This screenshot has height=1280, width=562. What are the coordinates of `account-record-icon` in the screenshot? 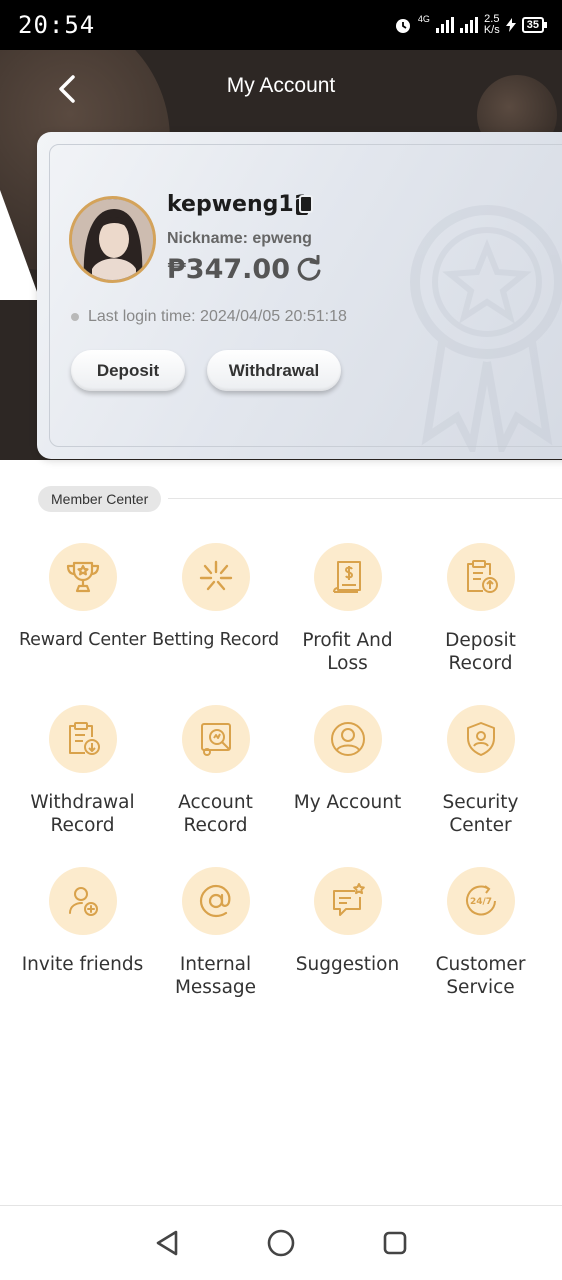 It's located at (215, 739).